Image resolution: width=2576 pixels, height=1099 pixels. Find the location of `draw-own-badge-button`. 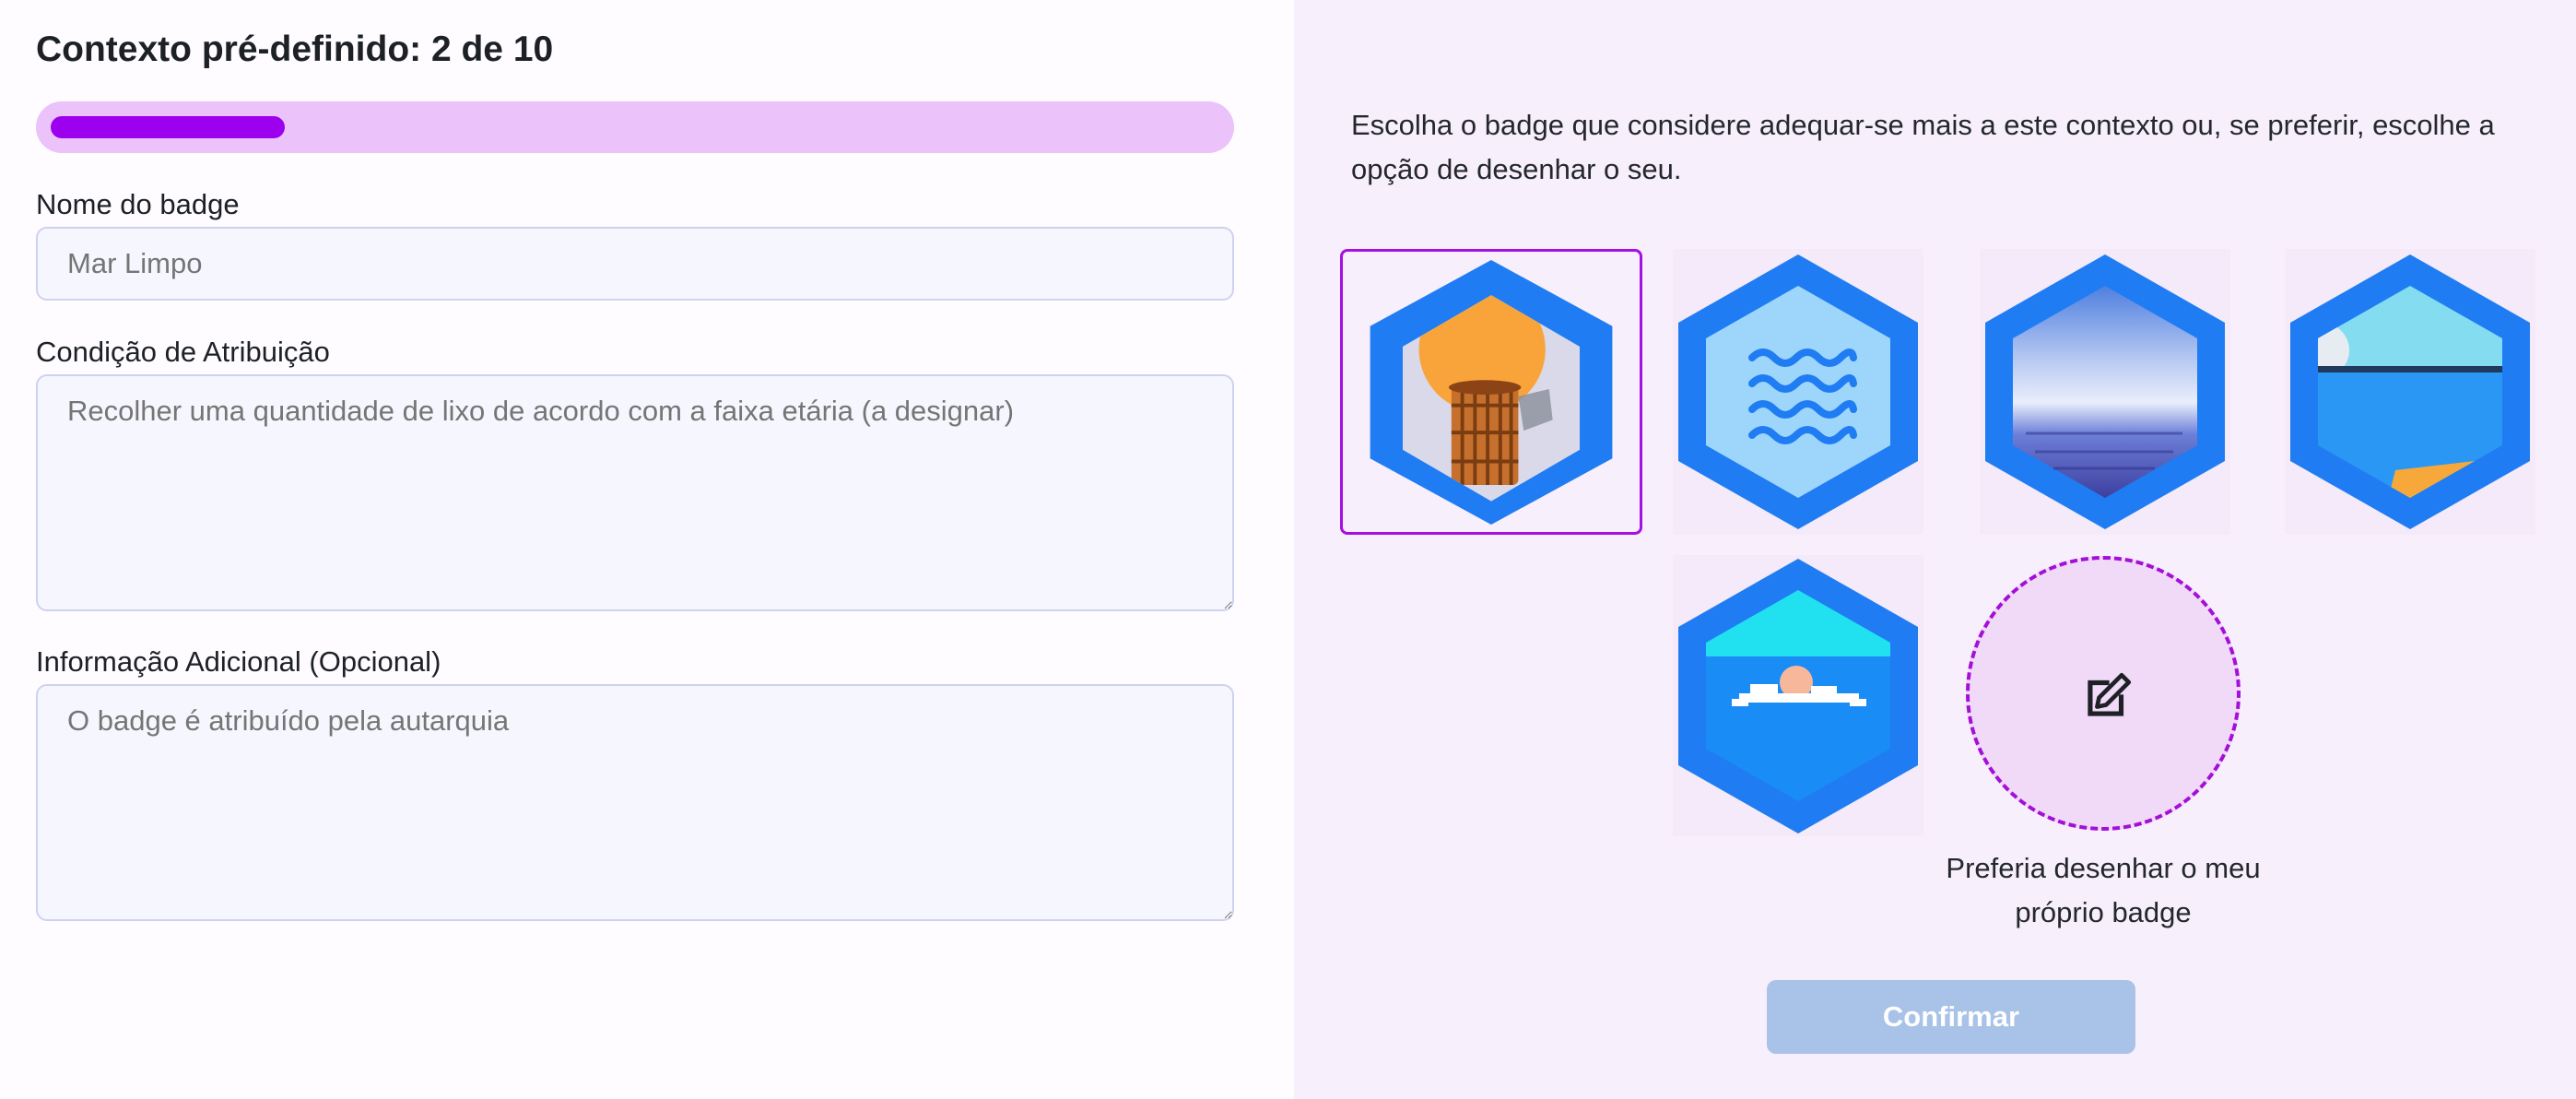

draw-own-badge-button is located at coordinates (2103, 694).